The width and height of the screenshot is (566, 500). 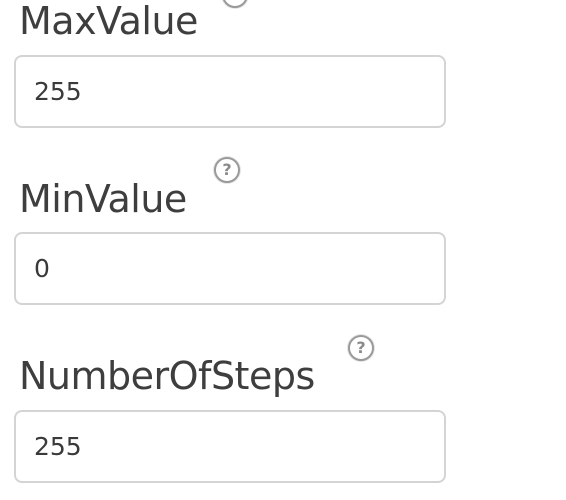 What do you see at coordinates (361, 348) in the screenshot?
I see `number-of-steps-help-icon: ?` at bounding box center [361, 348].